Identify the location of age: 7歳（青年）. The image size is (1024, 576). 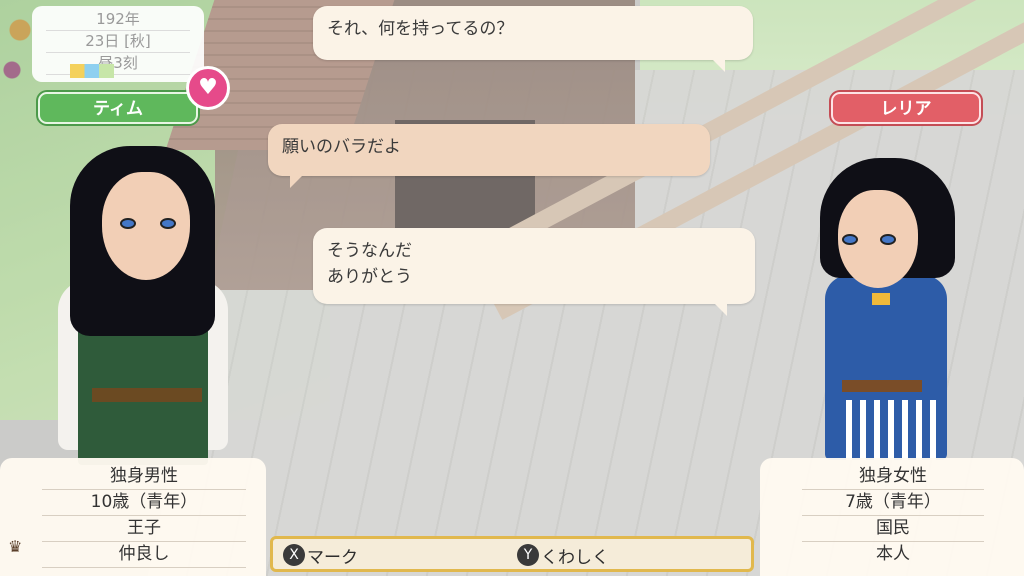
(893, 503).